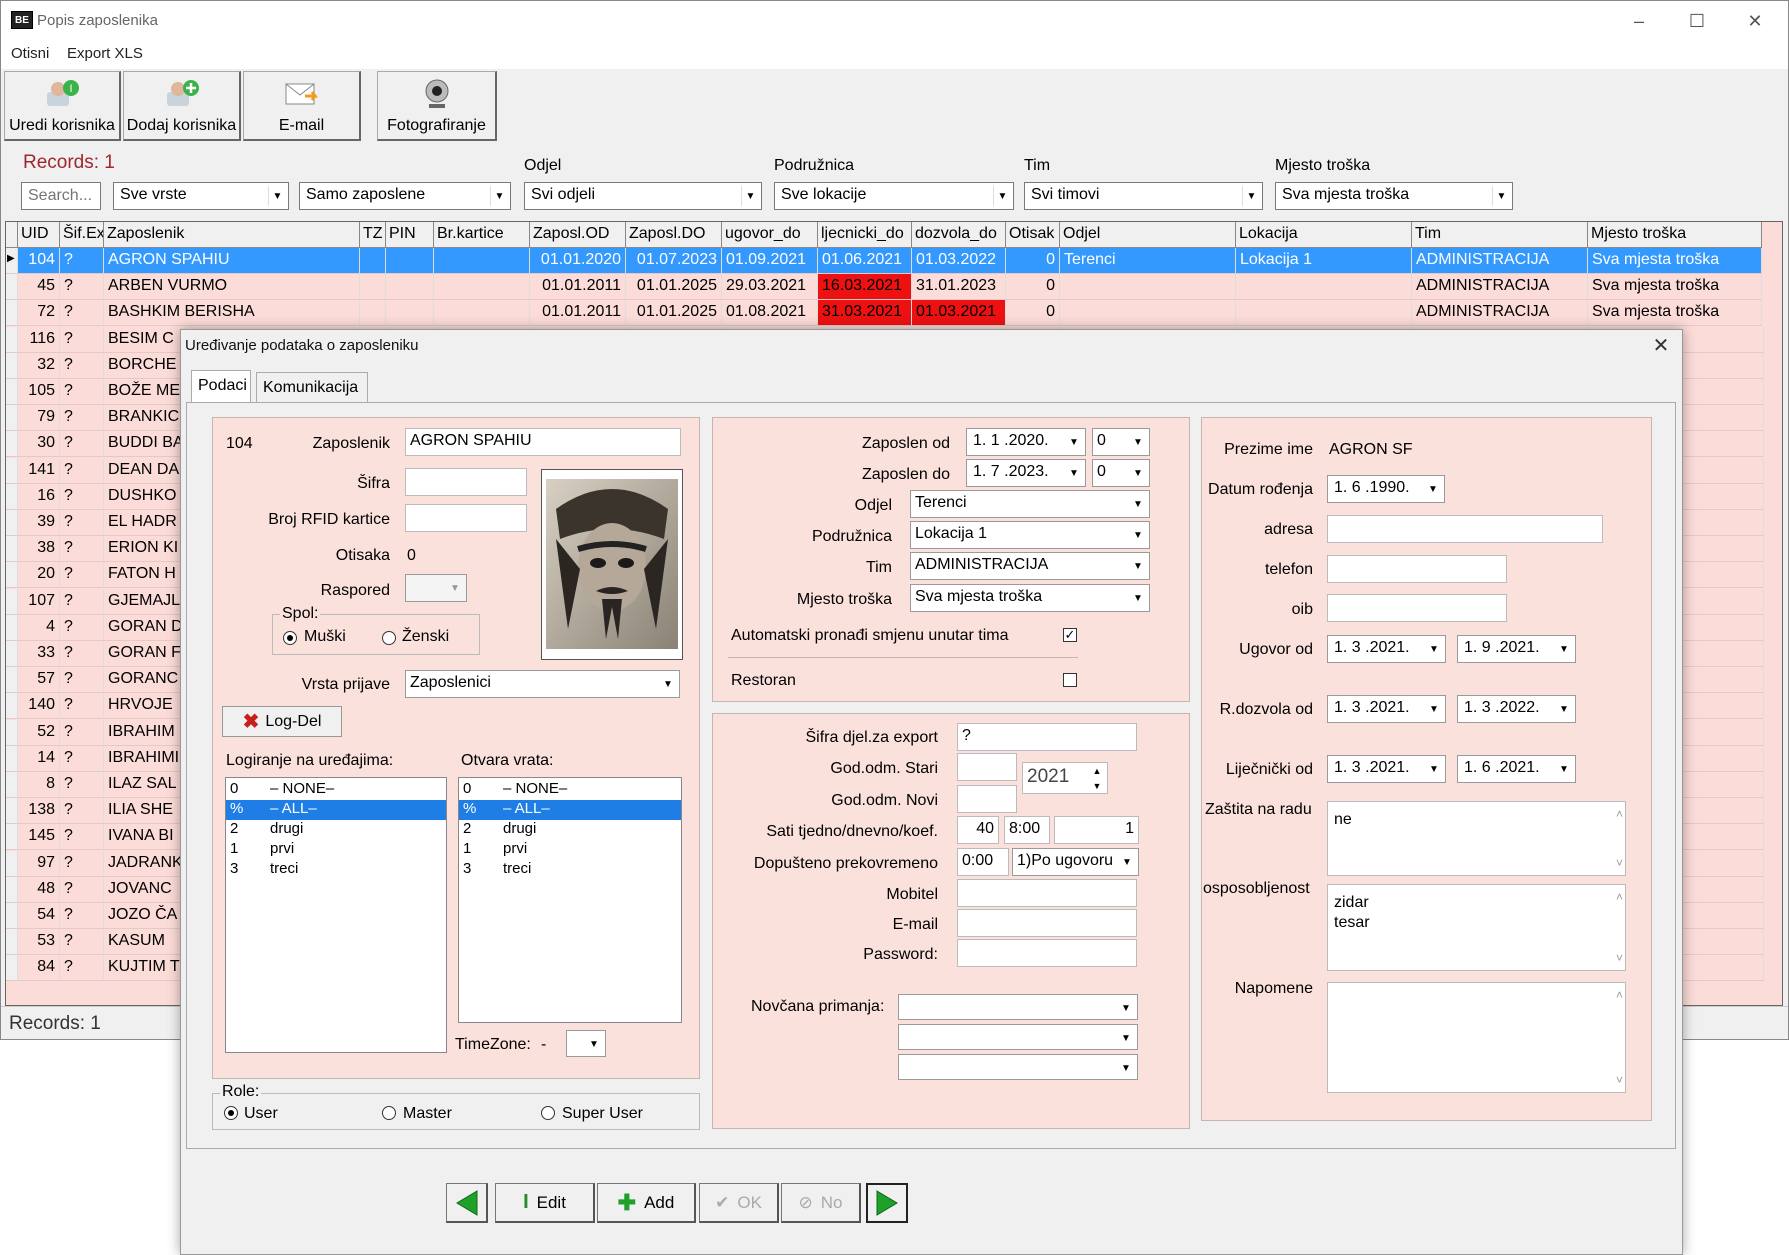 This screenshot has height=1255, width=1789. Describe the element at coordinates (39, 287) in the screenshot. I see `table-cell: 45` at that location.